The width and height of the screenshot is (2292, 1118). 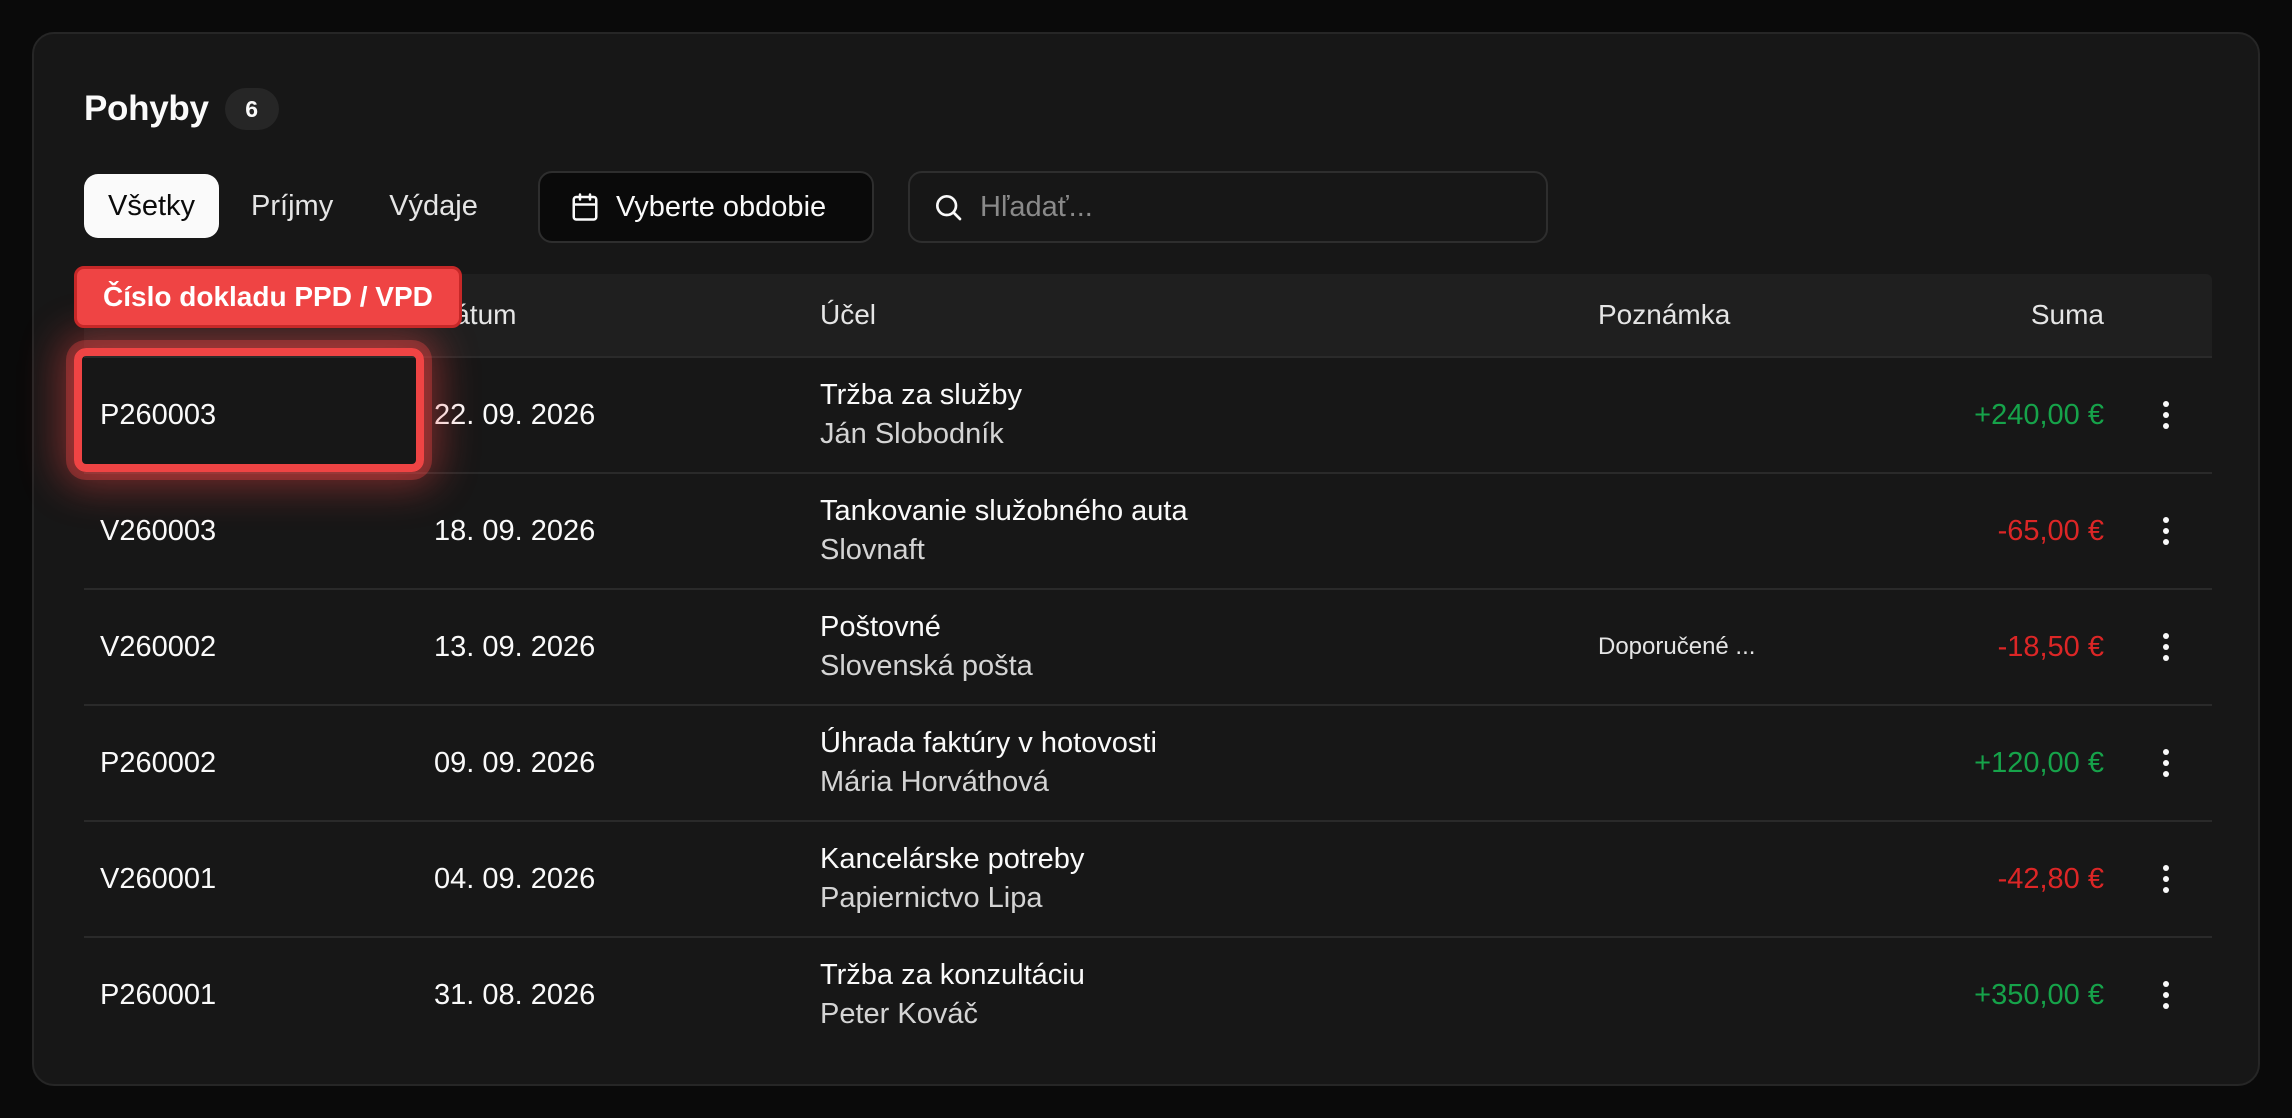 What do you see at coordinates (988, 743) in the screenshot?
I see `purpose-text: Úhrada faktúry v hotovosti` at bounding box center [988, 743].